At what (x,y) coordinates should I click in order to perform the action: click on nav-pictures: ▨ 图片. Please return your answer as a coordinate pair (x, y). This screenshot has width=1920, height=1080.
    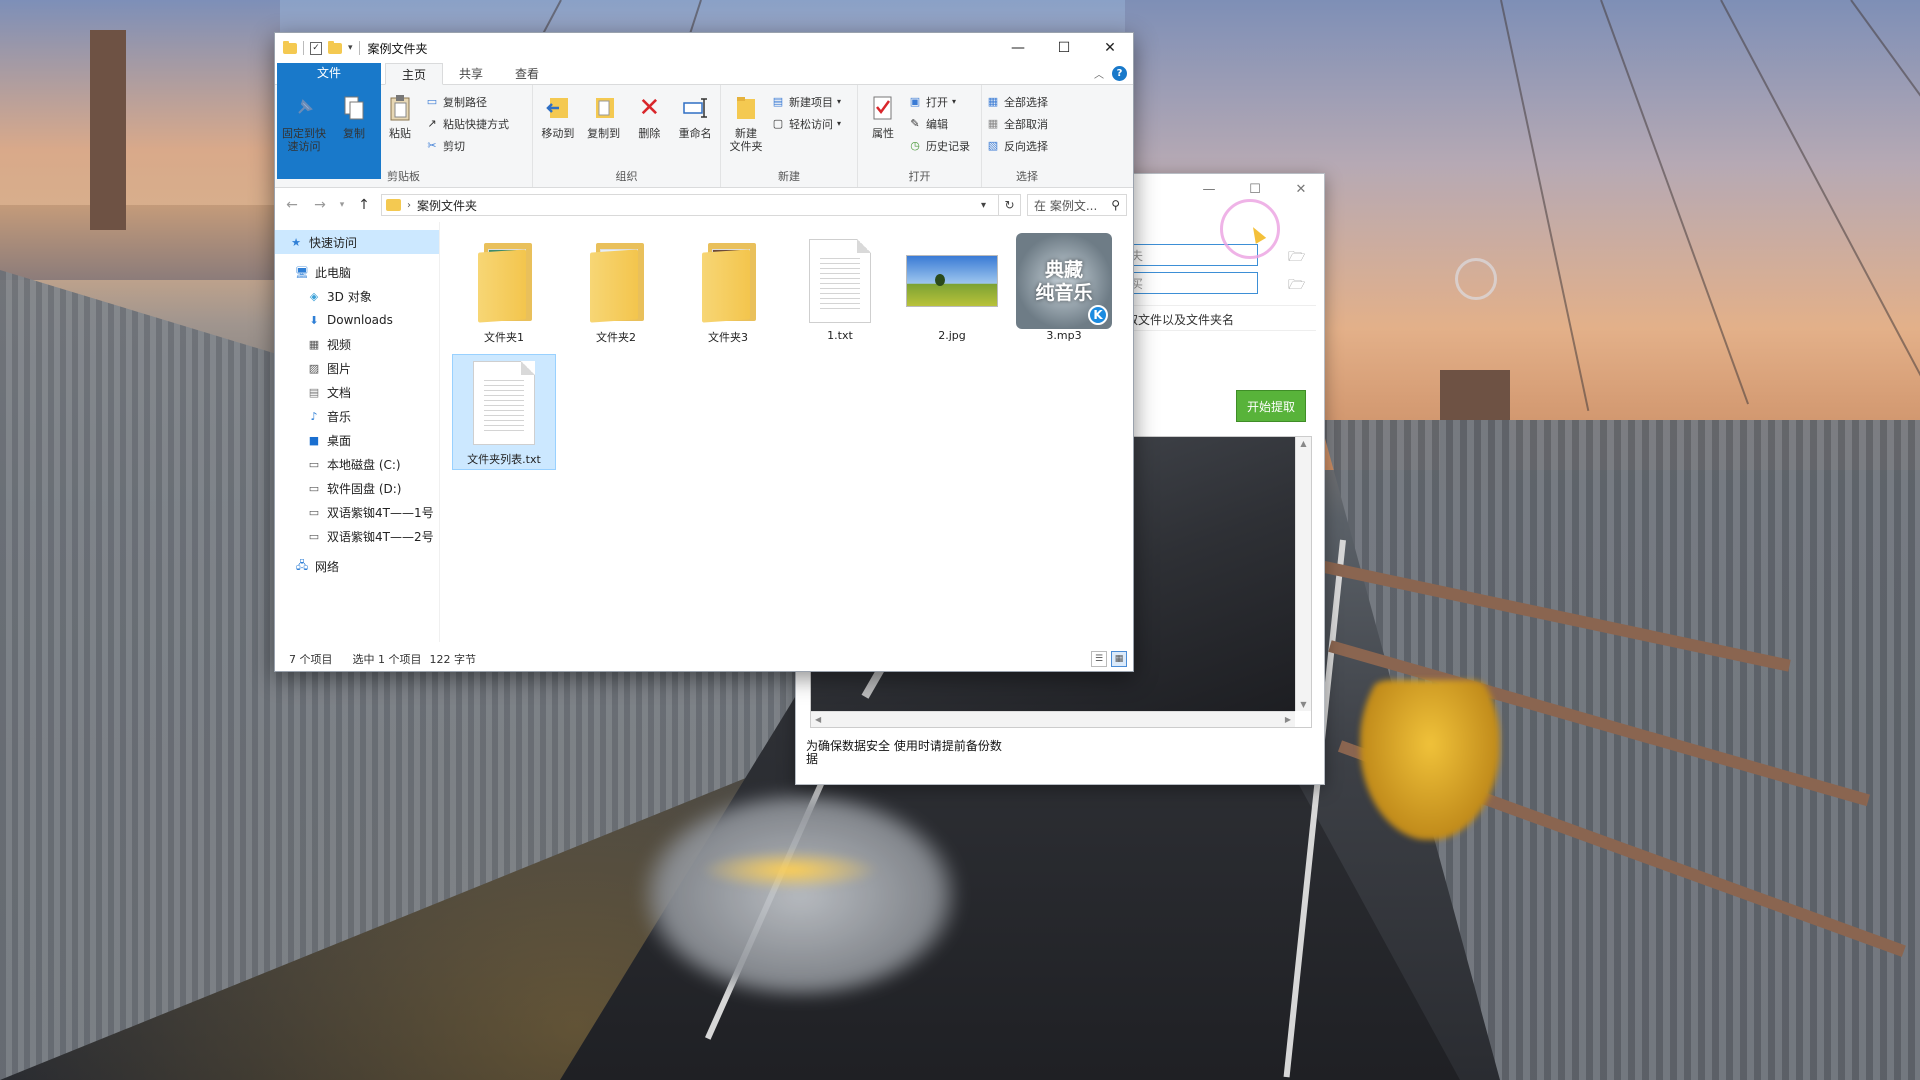
    Looking at the image, I should click on (357, 368).